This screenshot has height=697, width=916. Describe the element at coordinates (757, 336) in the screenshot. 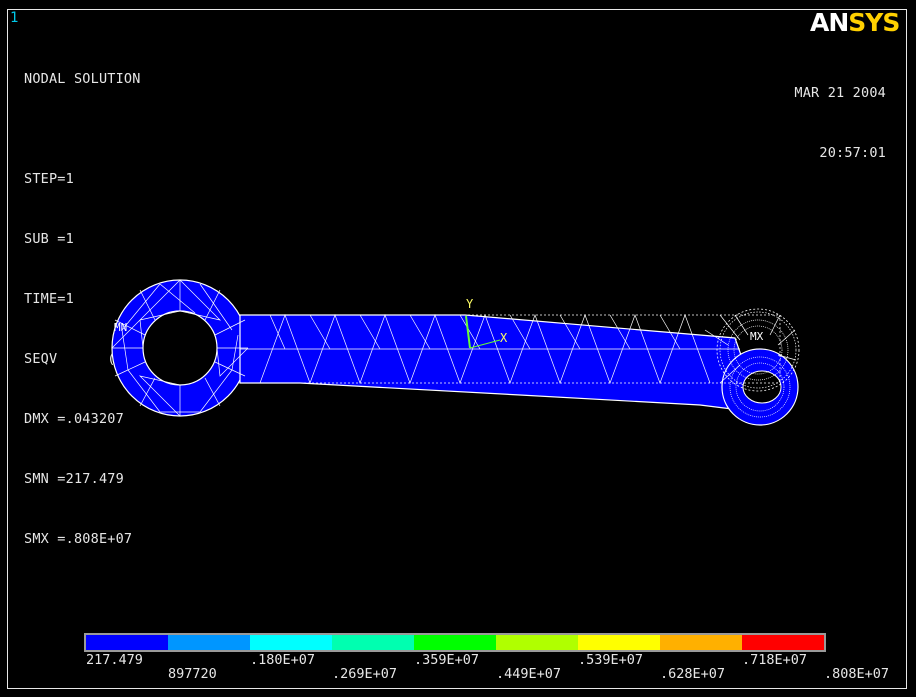

I see `max-marker: MX` at that location.